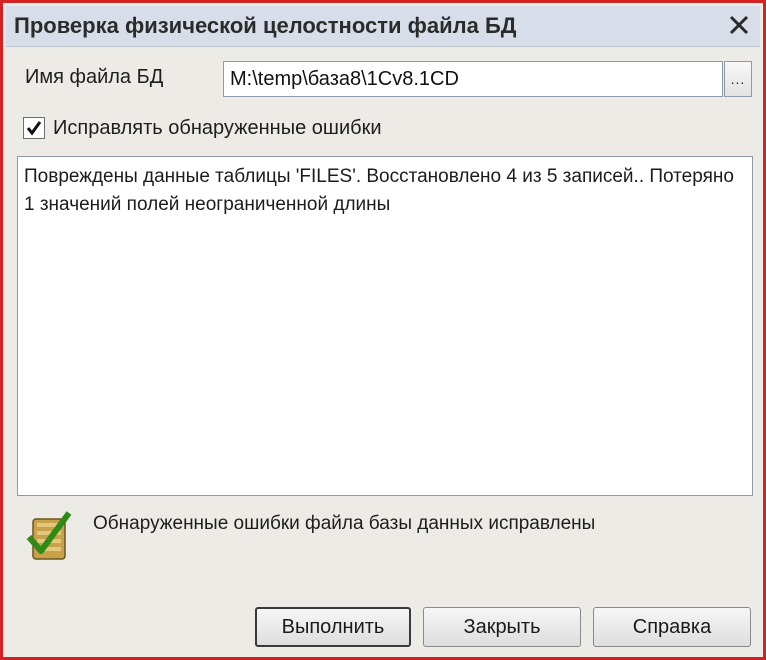  I want to click on close-window-button, so click(739, 25).